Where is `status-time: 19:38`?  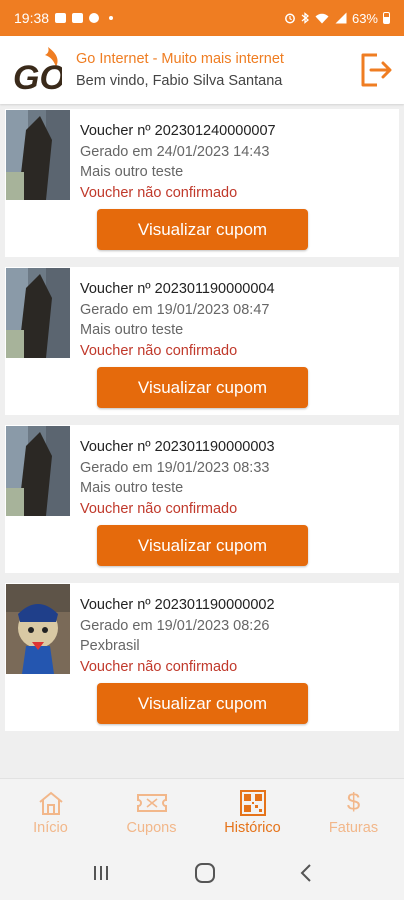
status-time: 19:38 is located at coordinates (32, 18).